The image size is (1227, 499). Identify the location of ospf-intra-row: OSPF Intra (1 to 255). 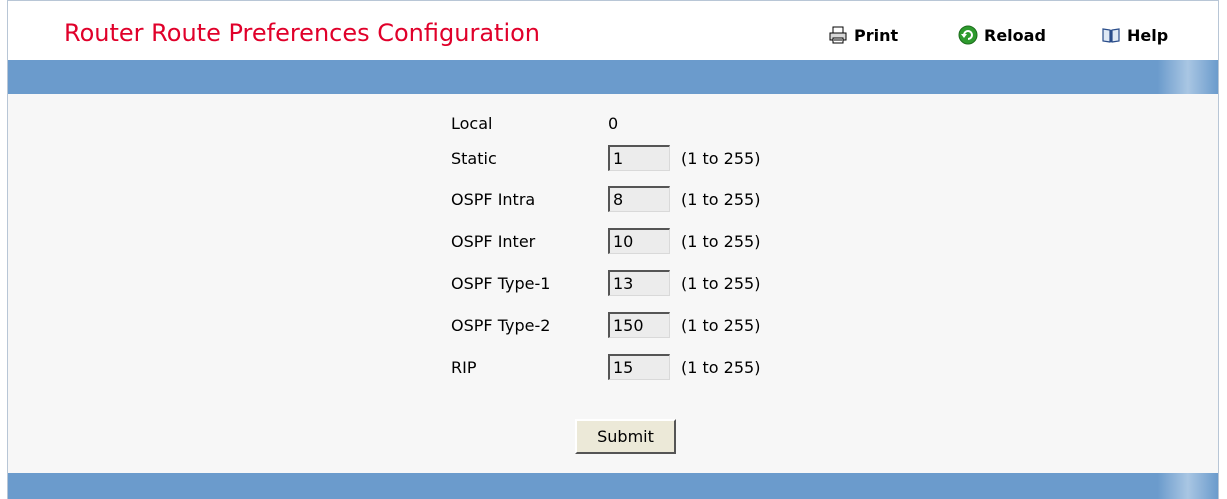
(605, 199).